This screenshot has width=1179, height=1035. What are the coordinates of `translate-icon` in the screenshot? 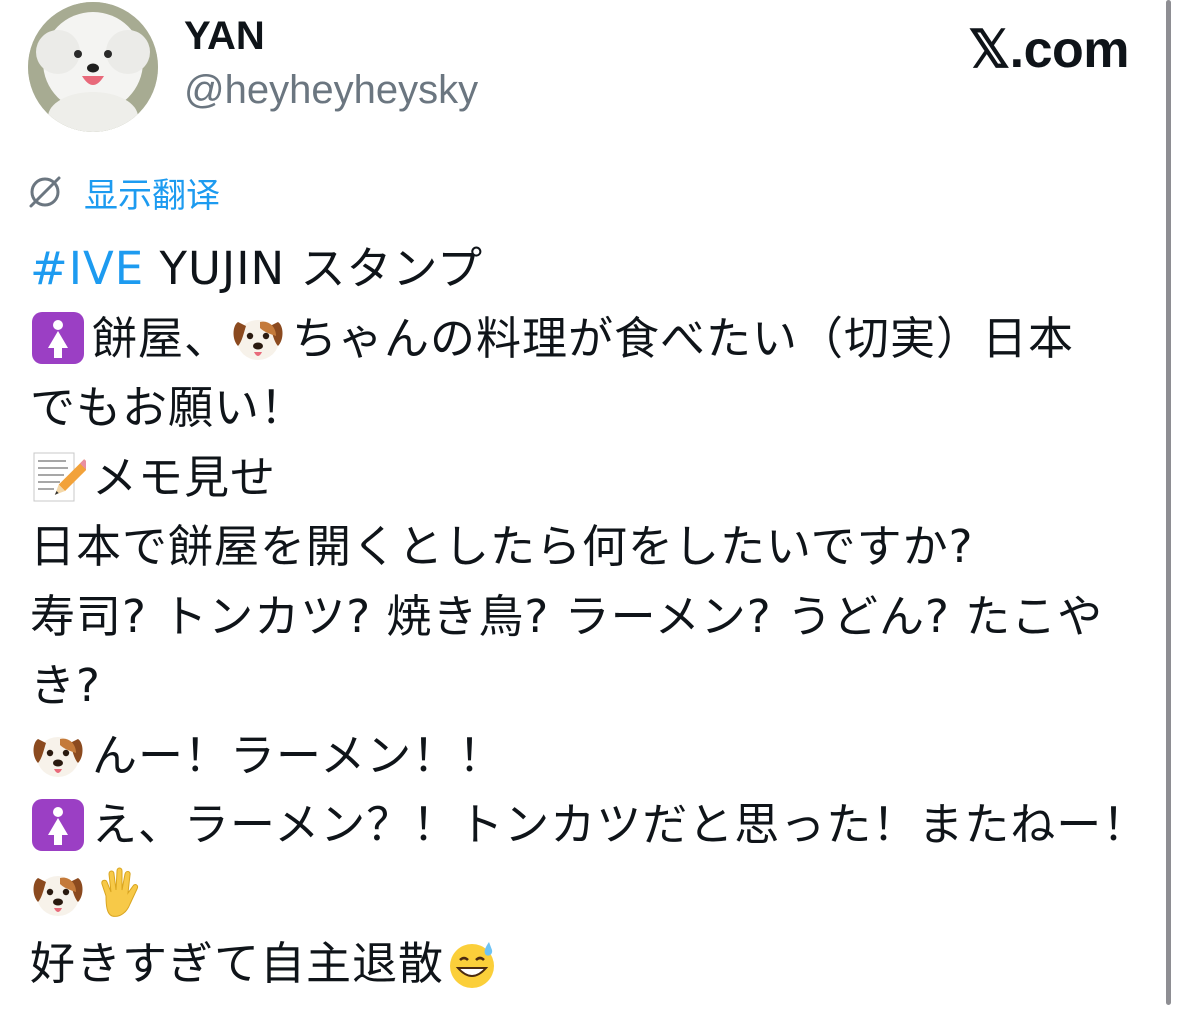 It's located at (45, 192).